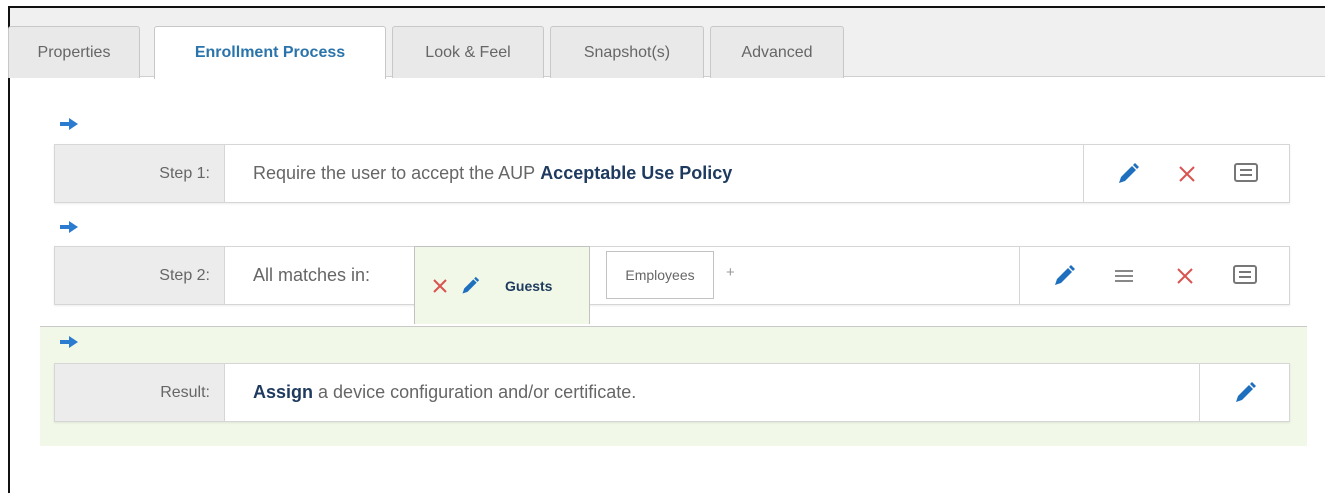  I want to click on group-tab-employees: Employees, so click(660, 275).